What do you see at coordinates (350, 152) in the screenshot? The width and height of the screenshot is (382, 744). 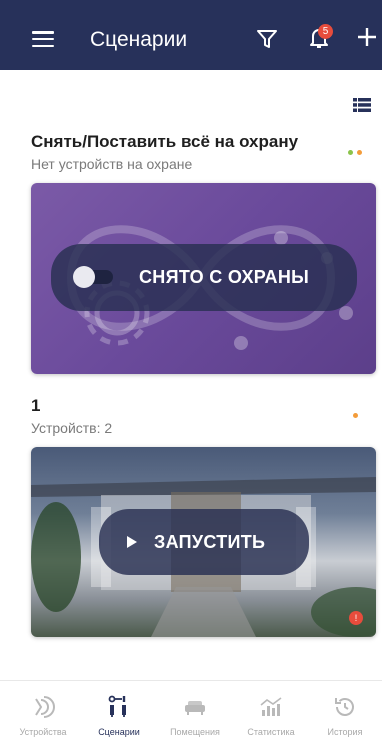 I see `status-dot-green` at bounding box center [350, 152].